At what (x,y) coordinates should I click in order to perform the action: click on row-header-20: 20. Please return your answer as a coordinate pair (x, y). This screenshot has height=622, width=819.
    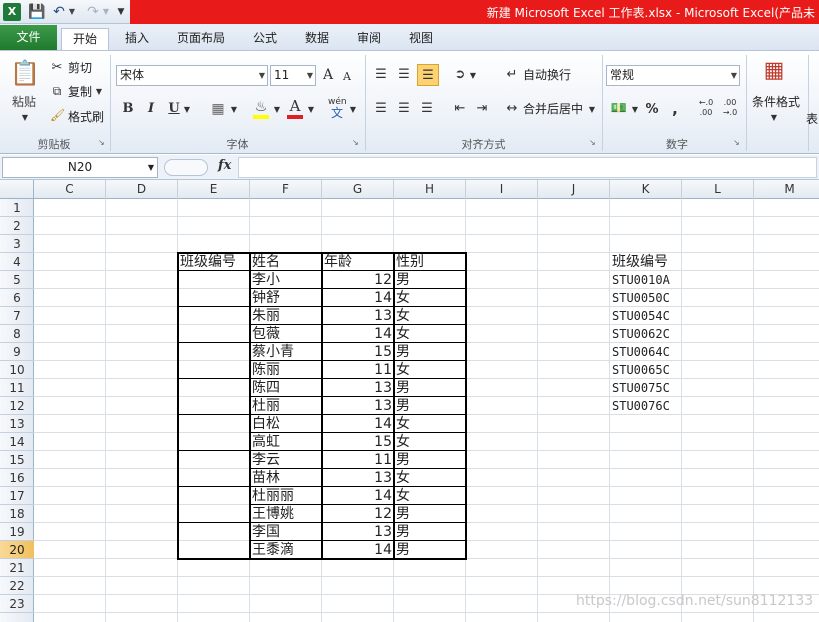
    Looking at the image, I should click on (17, 550).